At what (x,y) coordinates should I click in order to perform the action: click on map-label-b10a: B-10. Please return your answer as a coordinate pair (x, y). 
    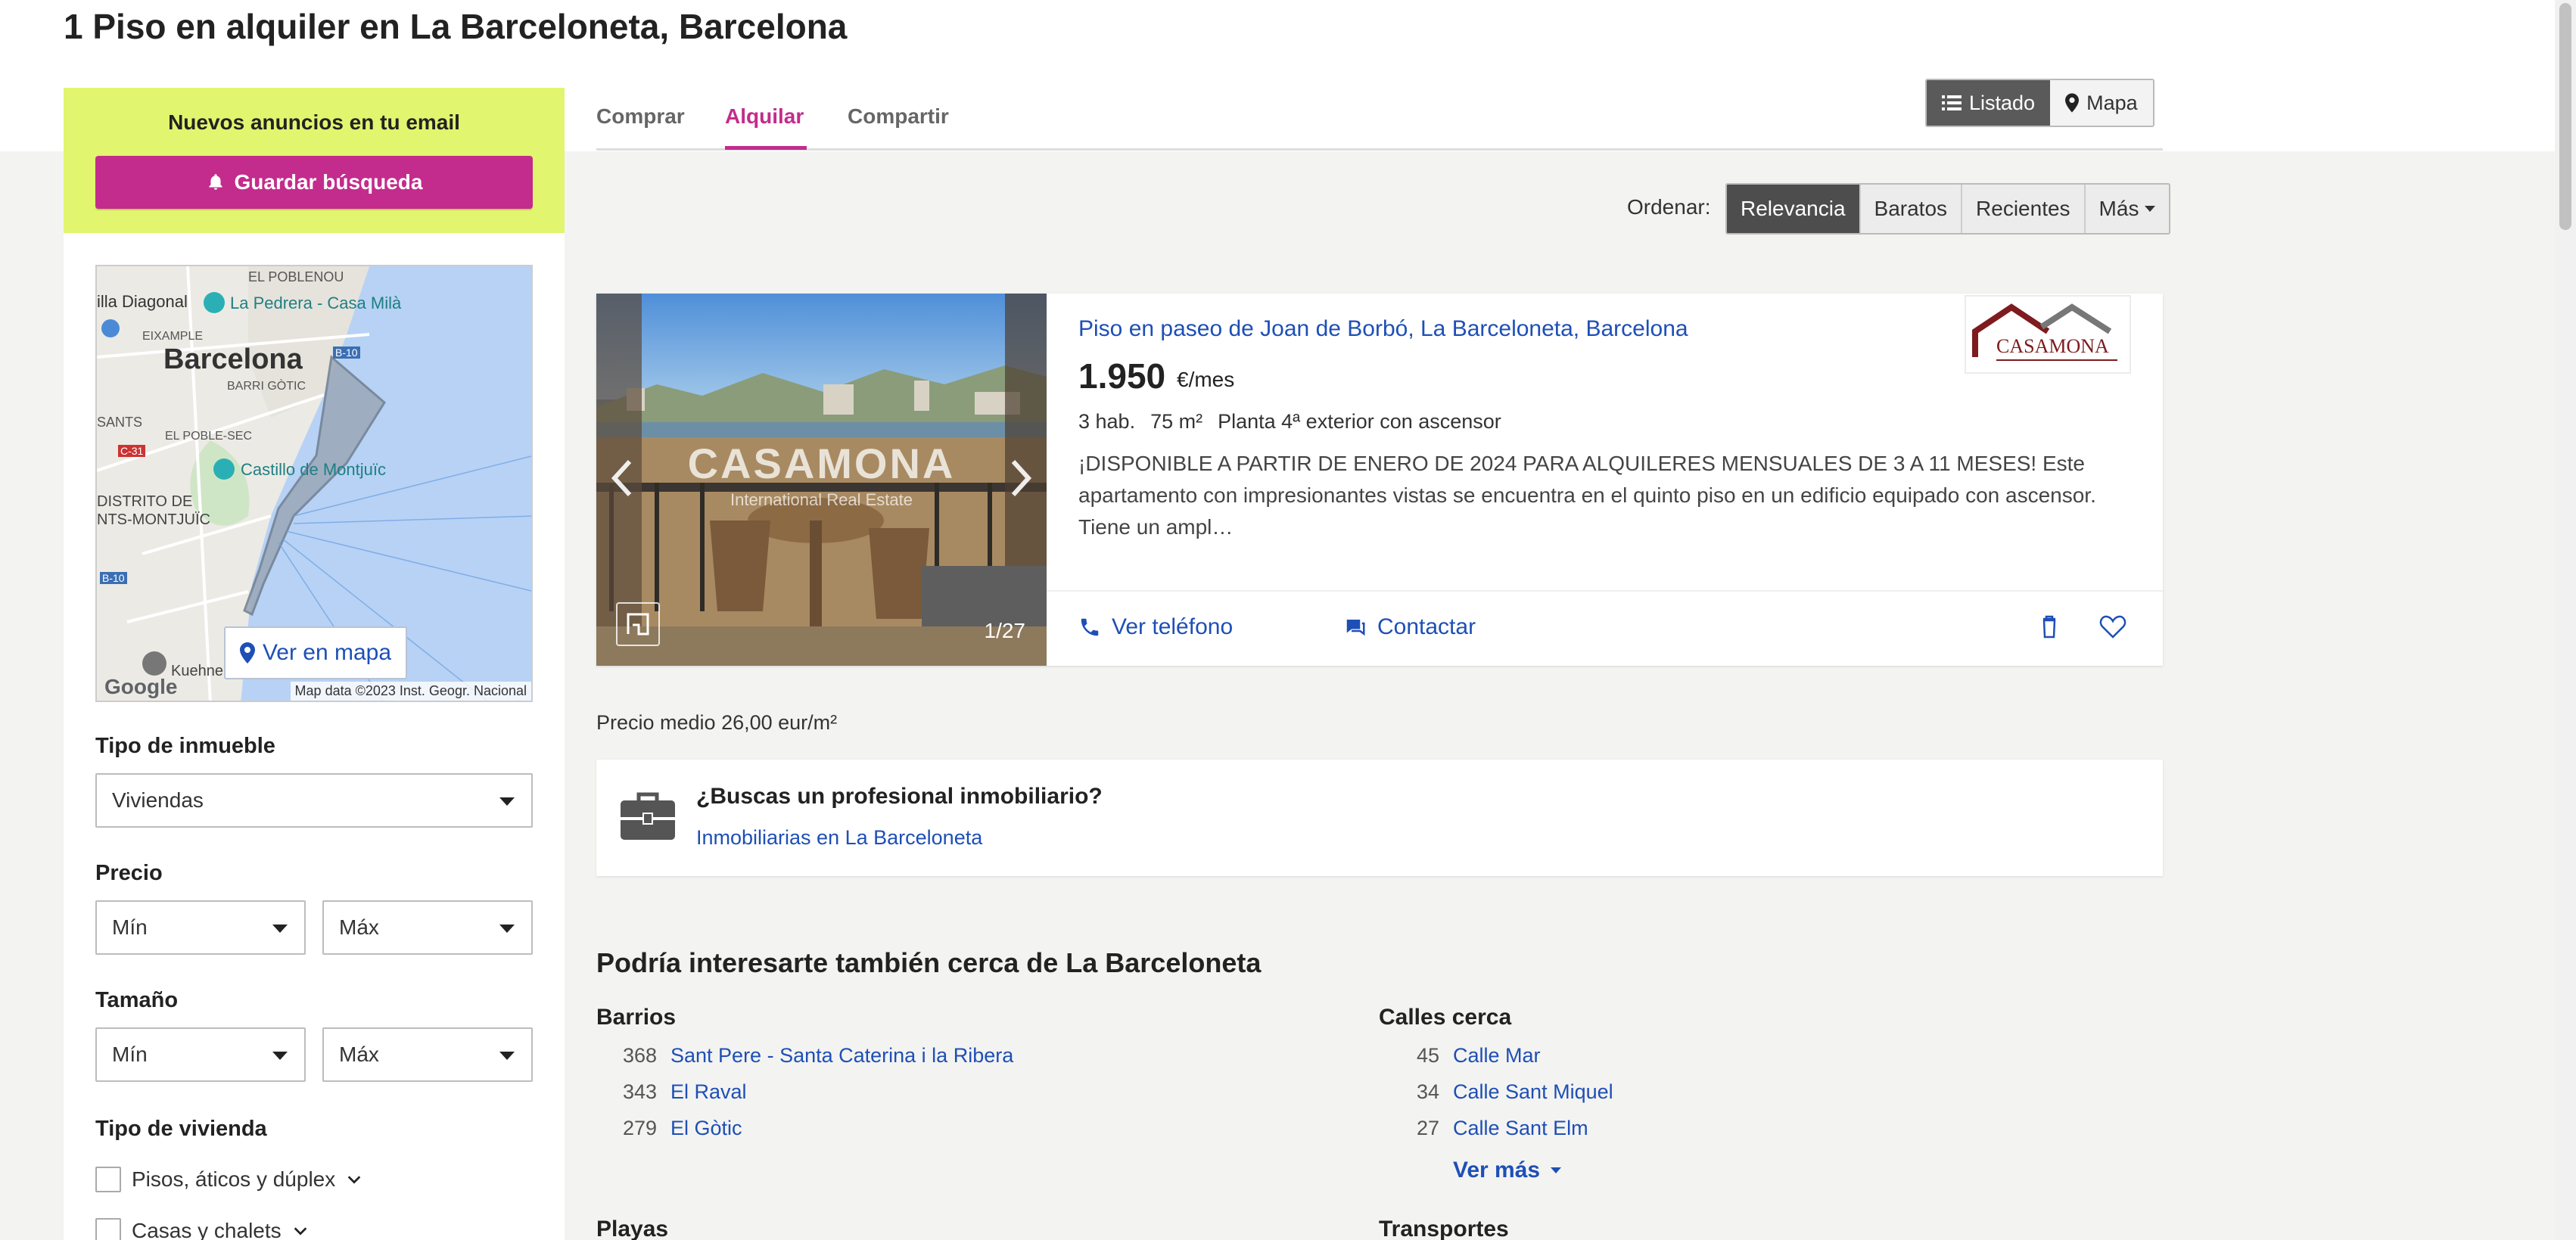
    Looking at the image, I should click on (346, 353).